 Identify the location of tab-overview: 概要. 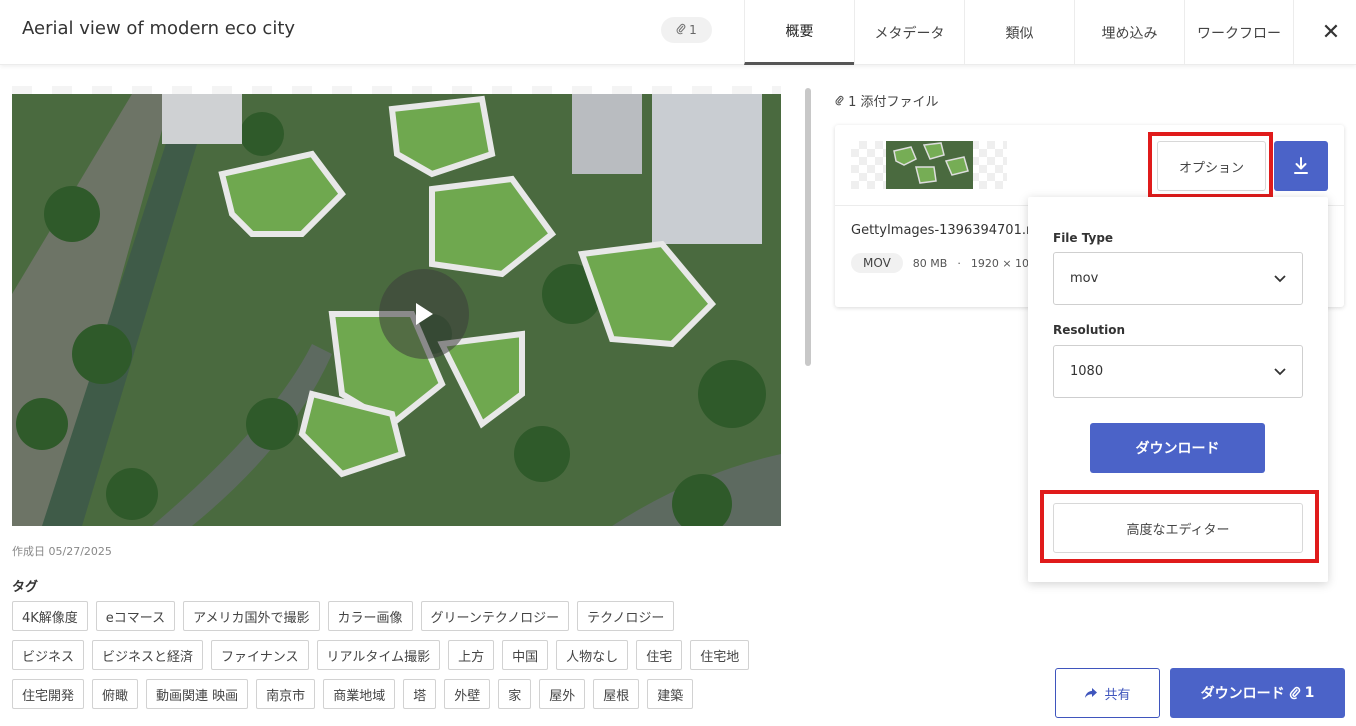
(799, 32).